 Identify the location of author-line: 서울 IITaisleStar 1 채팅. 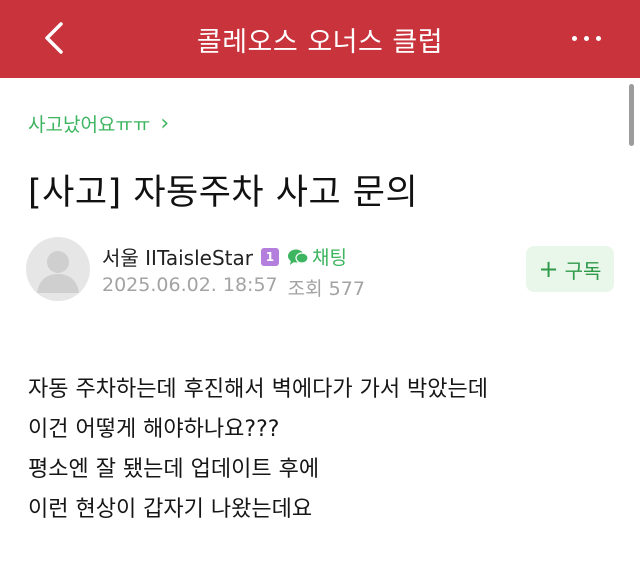
(224, 256).